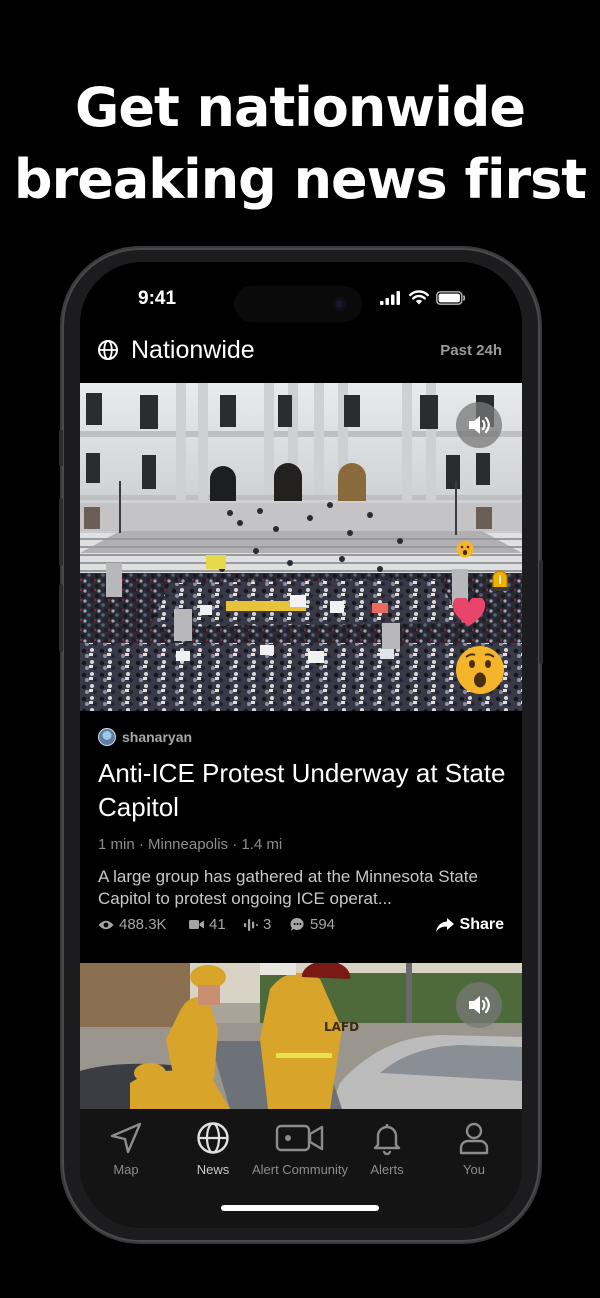  Describe the element at coordinates (303, 737) in the screenshot. I see `story-author: shanaryan` at that location.